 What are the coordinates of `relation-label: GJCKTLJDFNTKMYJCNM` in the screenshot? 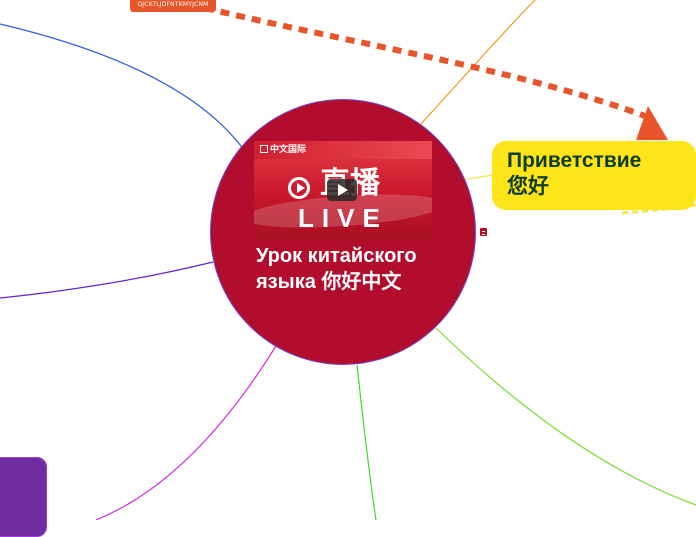 It's located at (173, 6).